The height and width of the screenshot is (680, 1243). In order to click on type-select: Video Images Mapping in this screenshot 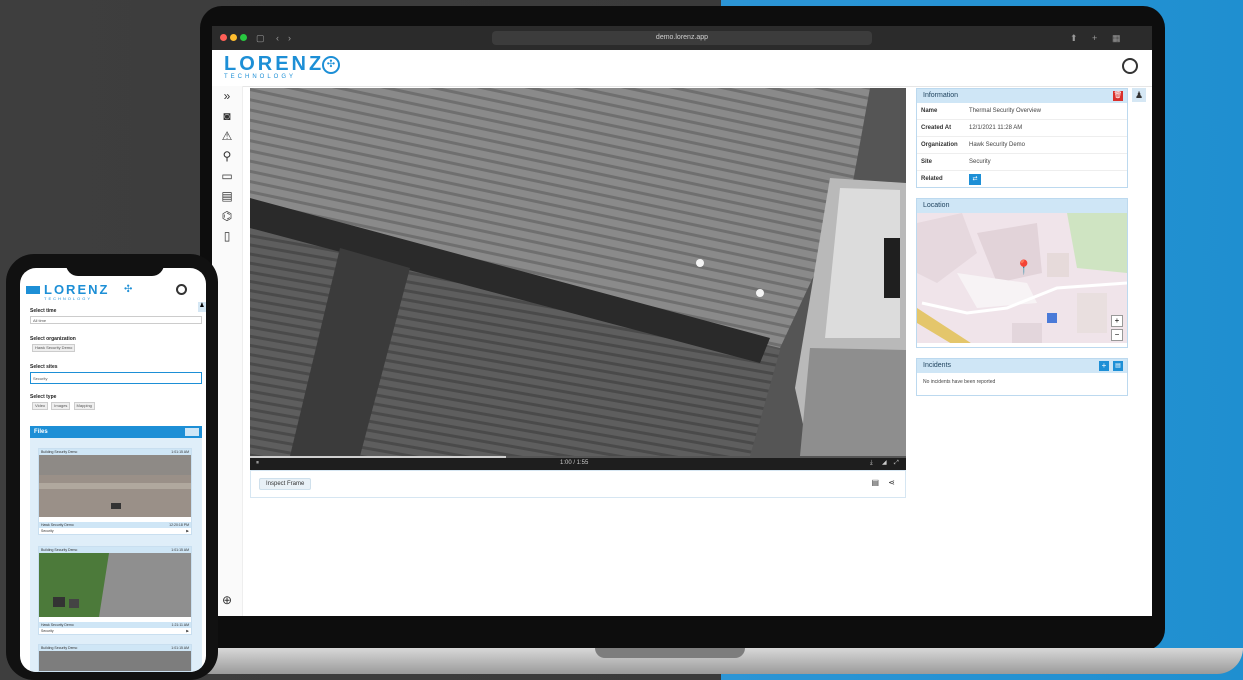, I will do `click(116, 406)`.